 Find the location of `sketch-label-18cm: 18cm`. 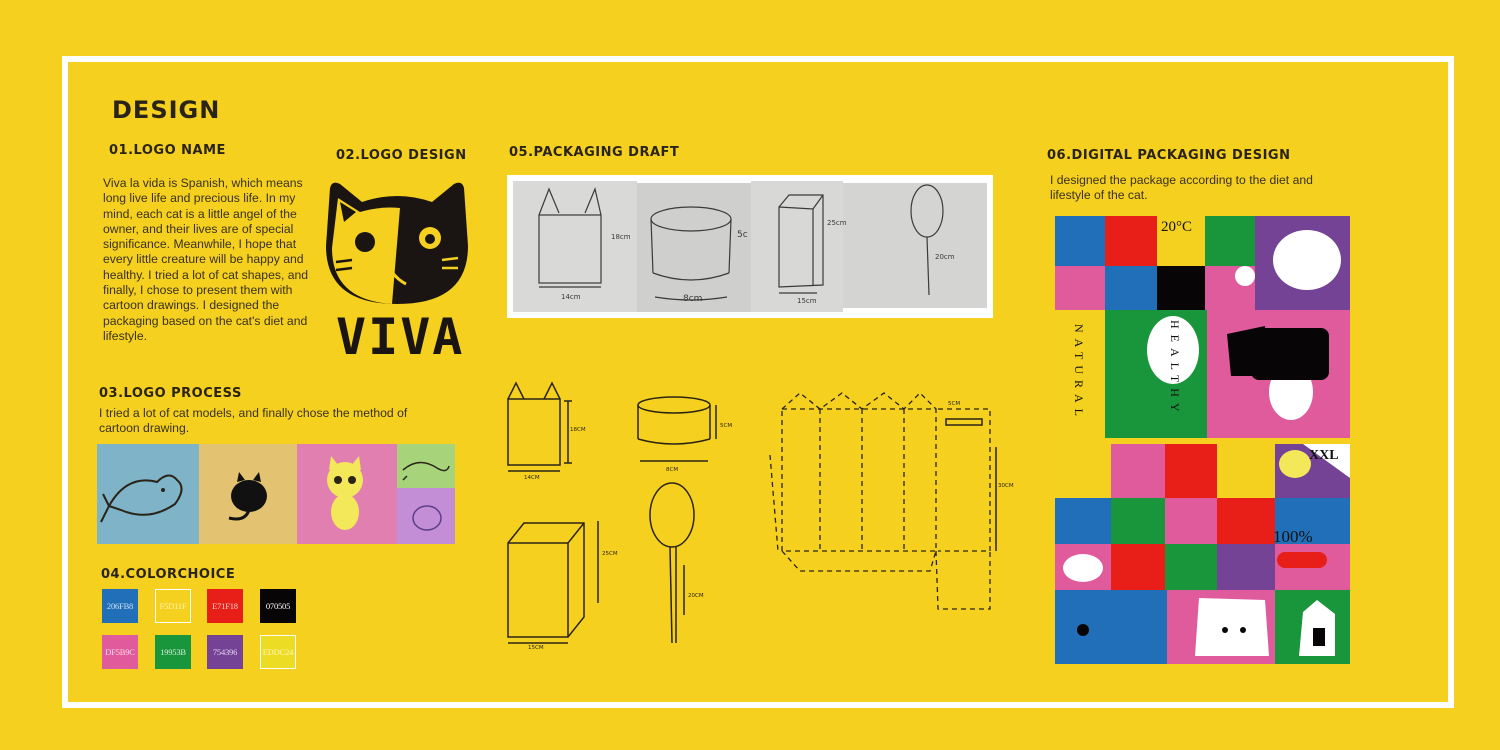

sketch-label-18cm: 18cm is located at coordinates (621, 237).